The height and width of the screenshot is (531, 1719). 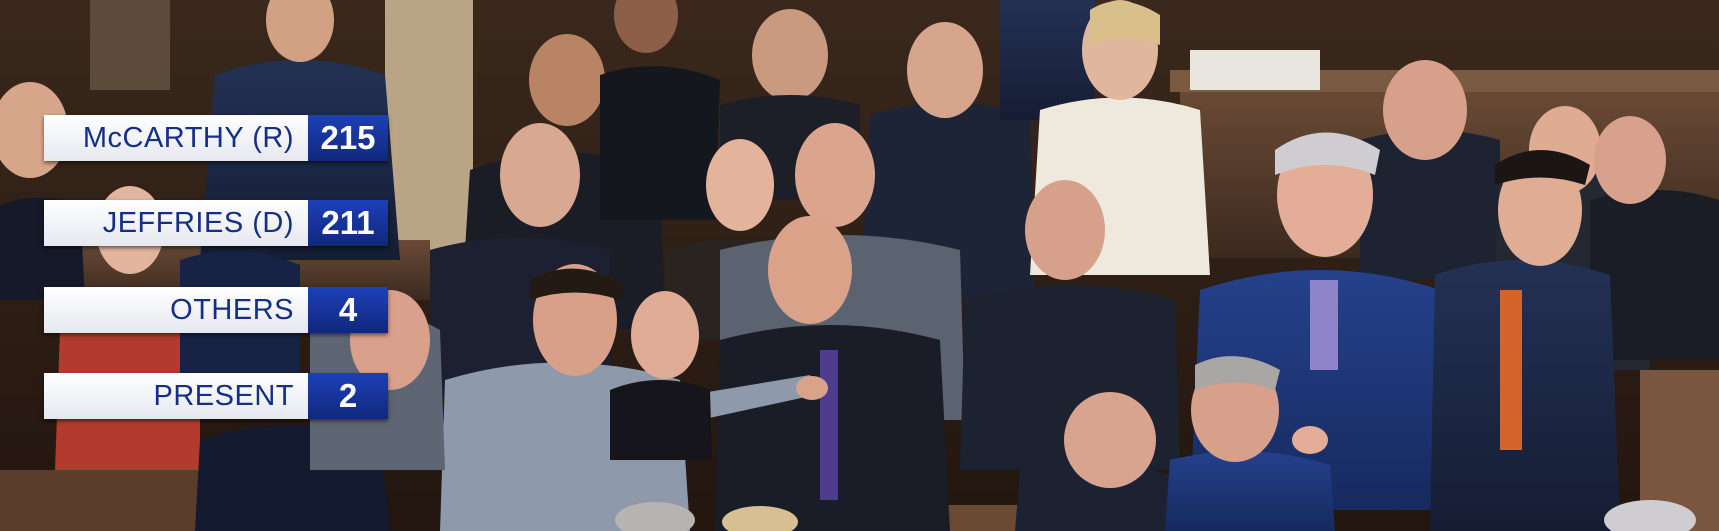 What do you see at coordinates (348, 310) in the screenshot?
I see `vote-count: 4` at bounding box center [348, 310].